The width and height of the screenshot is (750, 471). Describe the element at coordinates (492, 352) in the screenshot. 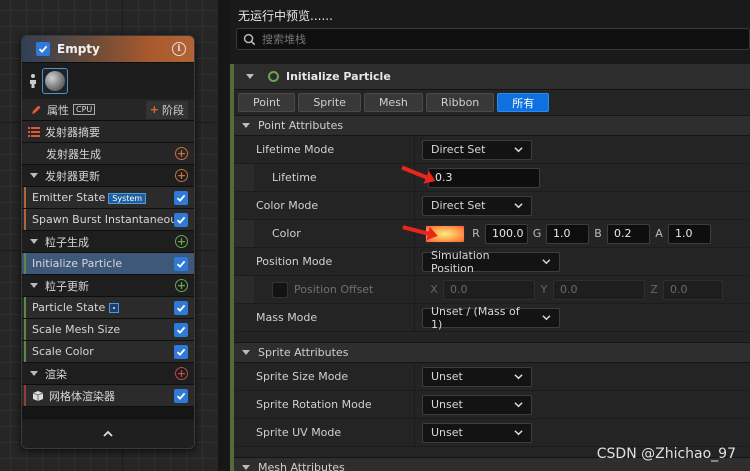

I see `sprite-attributes-section: Sprite Attributes` at that location.